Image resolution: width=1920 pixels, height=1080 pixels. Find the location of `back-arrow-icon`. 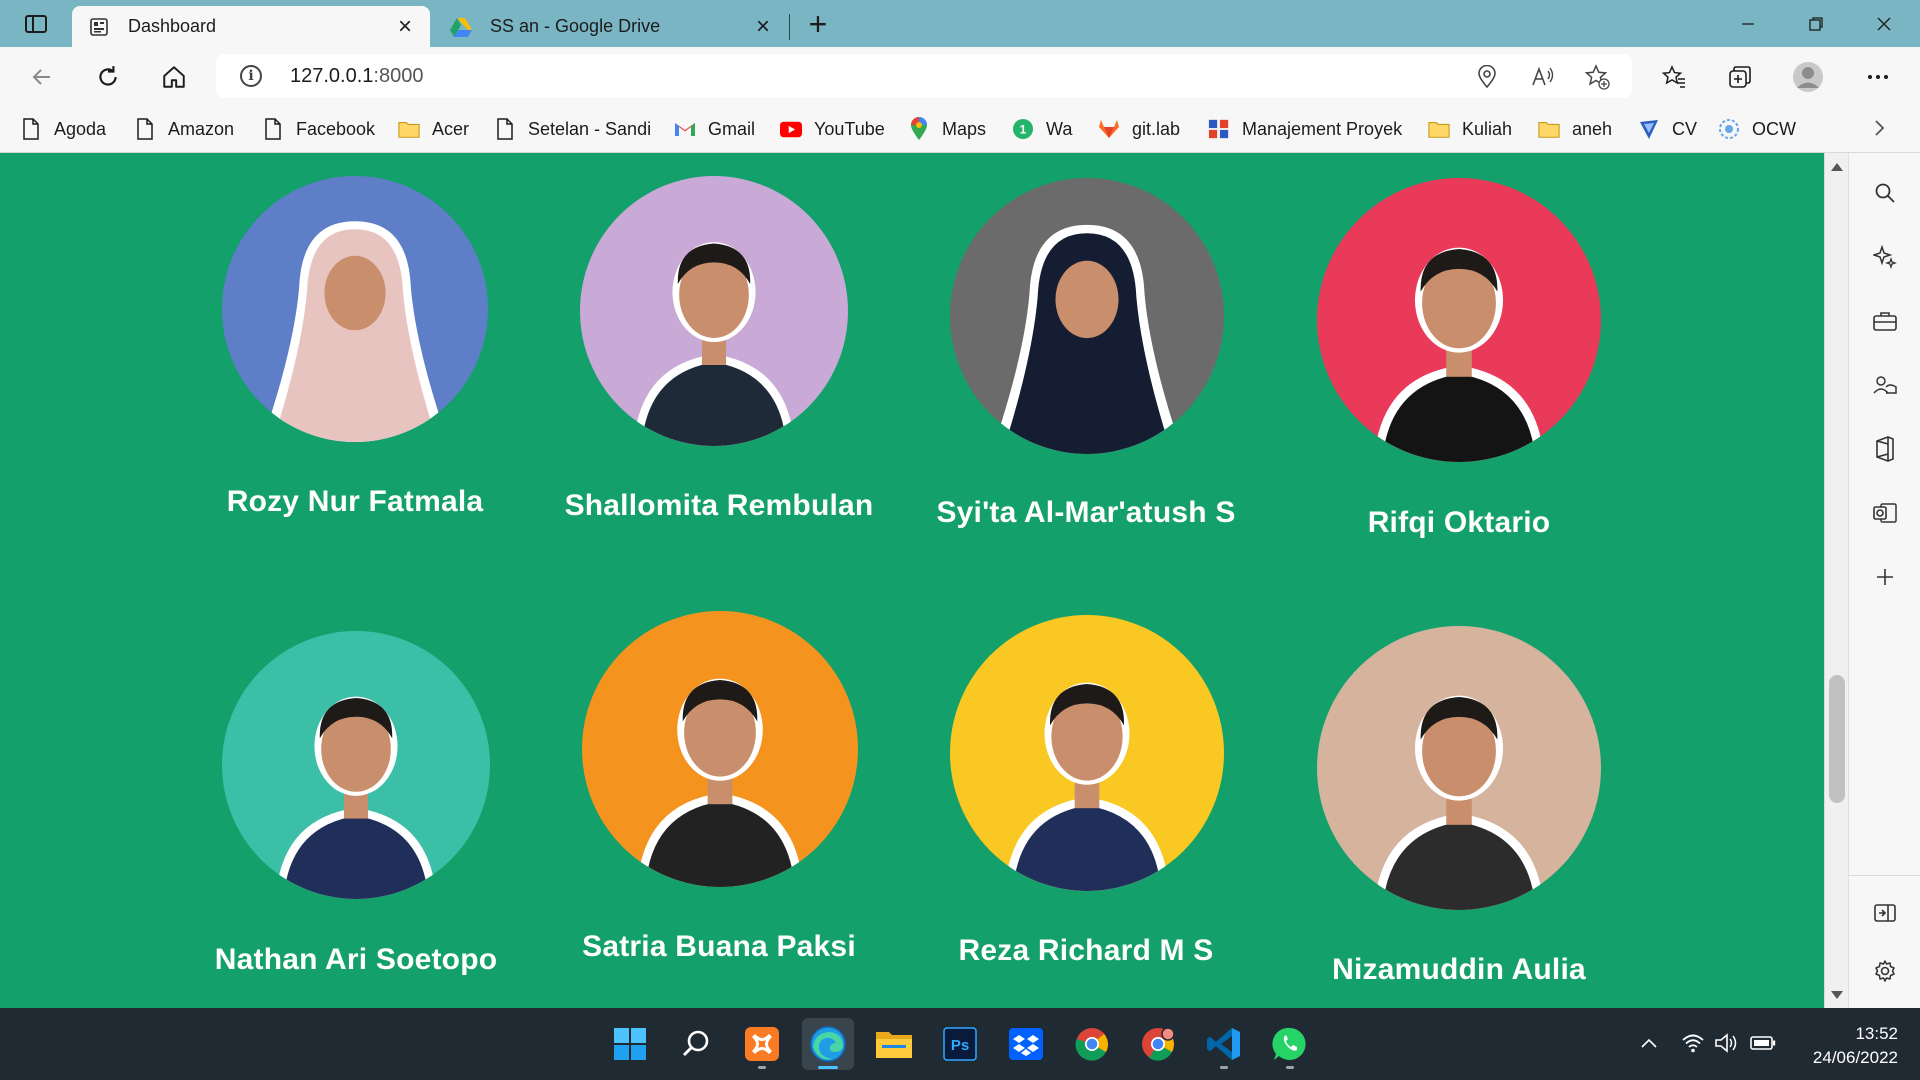

back-arrow-icon is located at coordinates (41, 77).